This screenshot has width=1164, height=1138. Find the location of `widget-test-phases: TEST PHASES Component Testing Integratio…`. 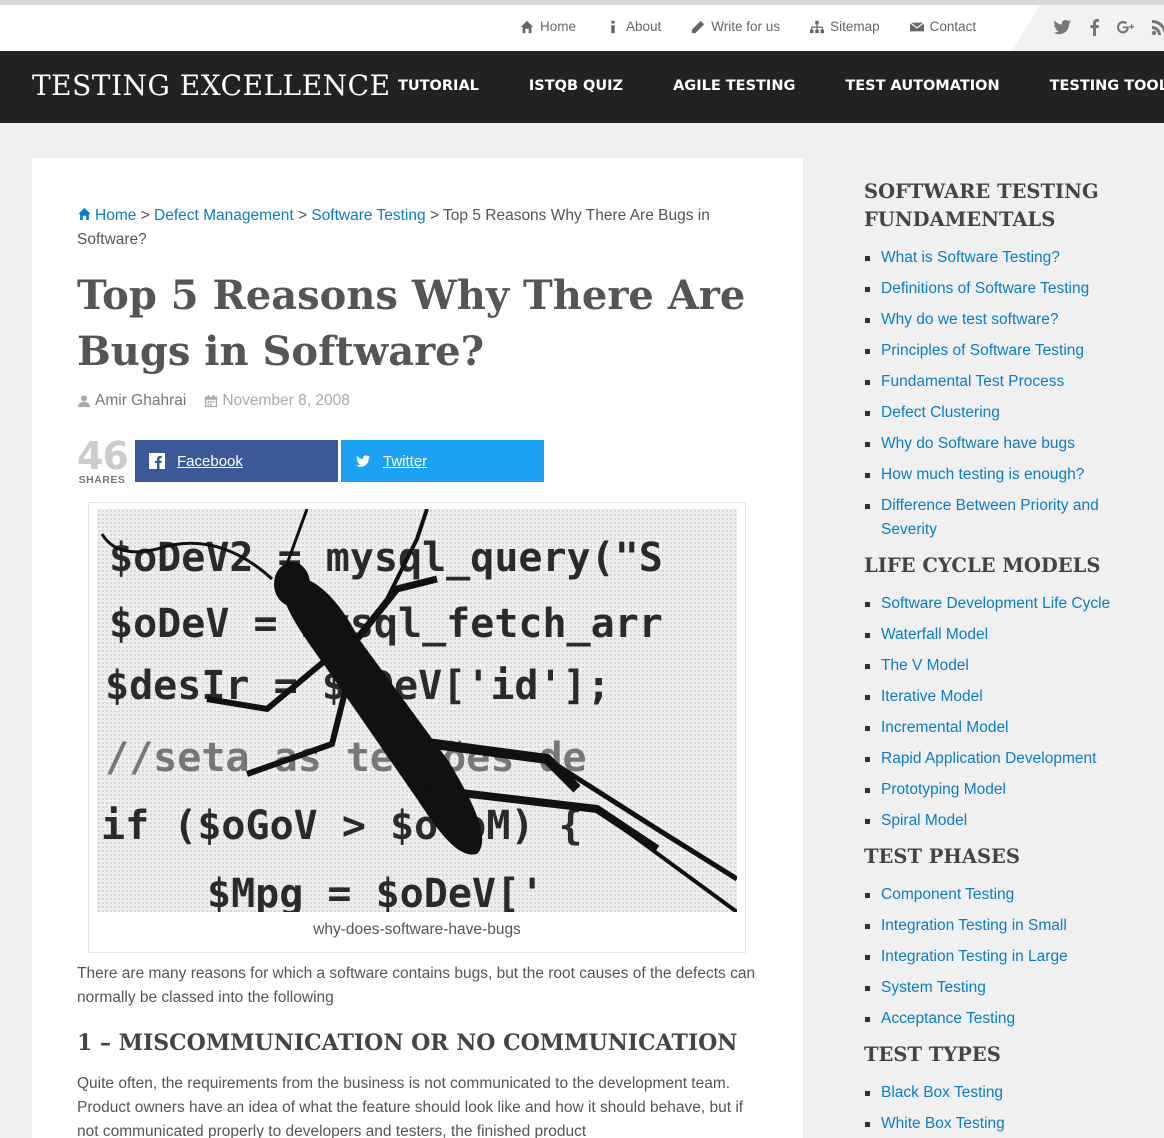

widget-test-phases: TEST PHASES Component Testing Integratio… is located at coordinates (1009, 937).